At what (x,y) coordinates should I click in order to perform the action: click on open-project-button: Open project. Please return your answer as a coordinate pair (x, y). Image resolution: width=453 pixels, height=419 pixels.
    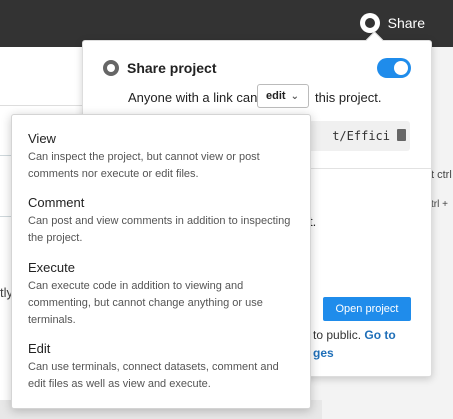
    Looking at the image, I should click on (367, 309).